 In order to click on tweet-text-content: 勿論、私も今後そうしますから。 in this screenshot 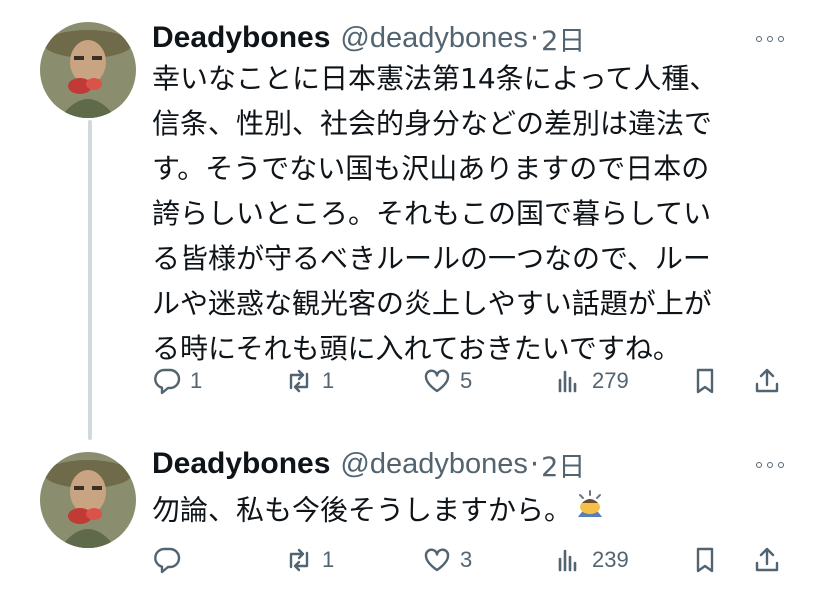, I will do `click(362, 510)`.